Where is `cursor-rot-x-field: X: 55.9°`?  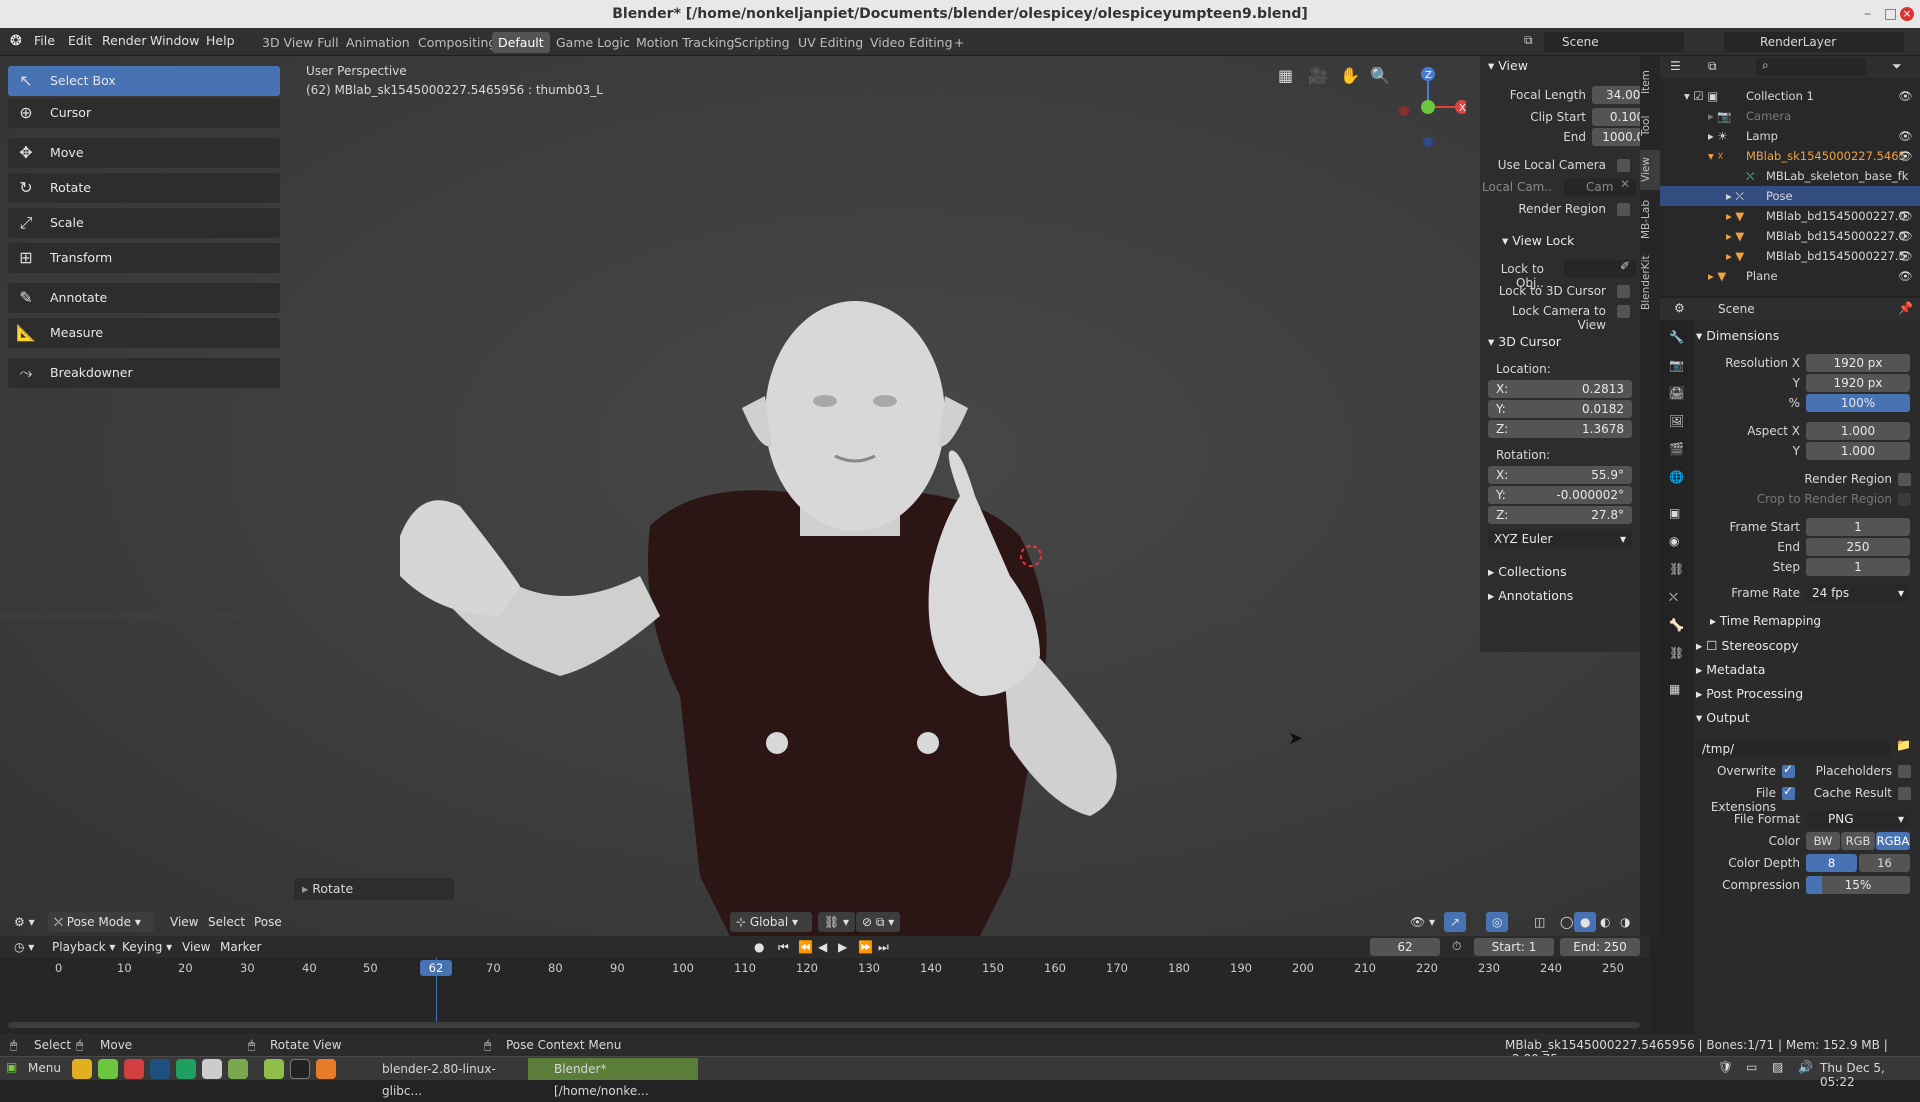 cursor-rot-x-field: X: 55.9° is located at coordinates (1560, 475).